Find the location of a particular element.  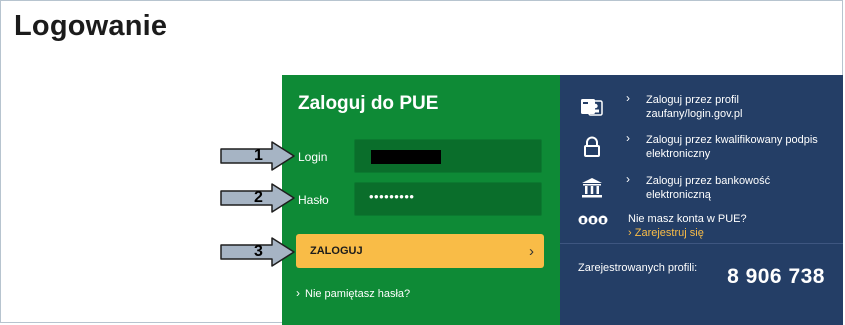

divider is located at coordinates (701, 243).